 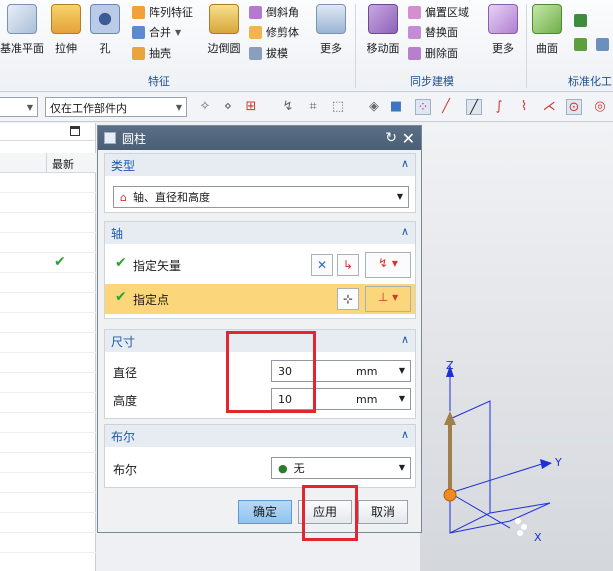 What do you see at coordinates (125, 401) in the screenshot?
I see `height-label: 高度` at bounding box center [125, 401].